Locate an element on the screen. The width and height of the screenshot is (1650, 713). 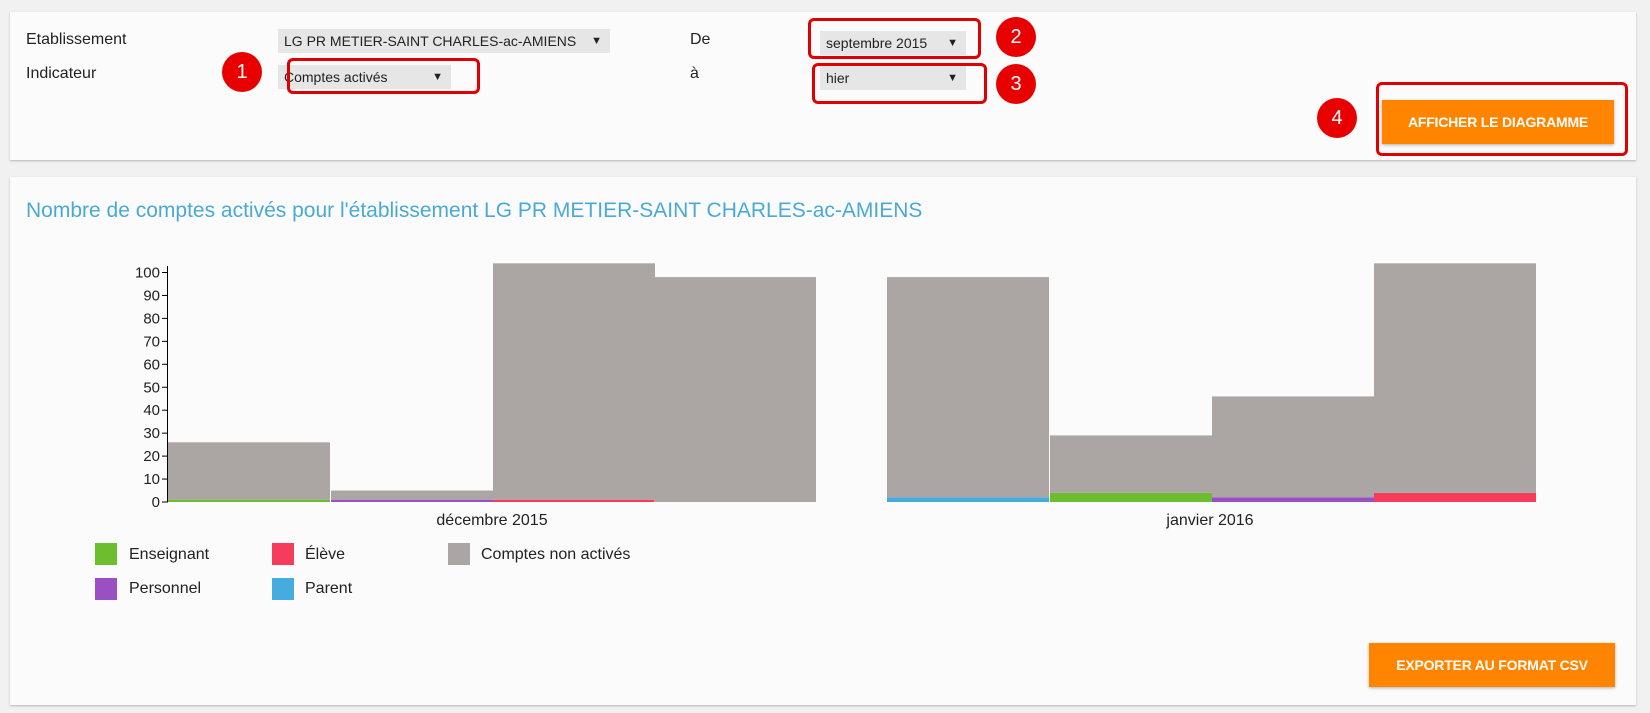
legend-swatch-enseignant is located at coordinates (106, 554).